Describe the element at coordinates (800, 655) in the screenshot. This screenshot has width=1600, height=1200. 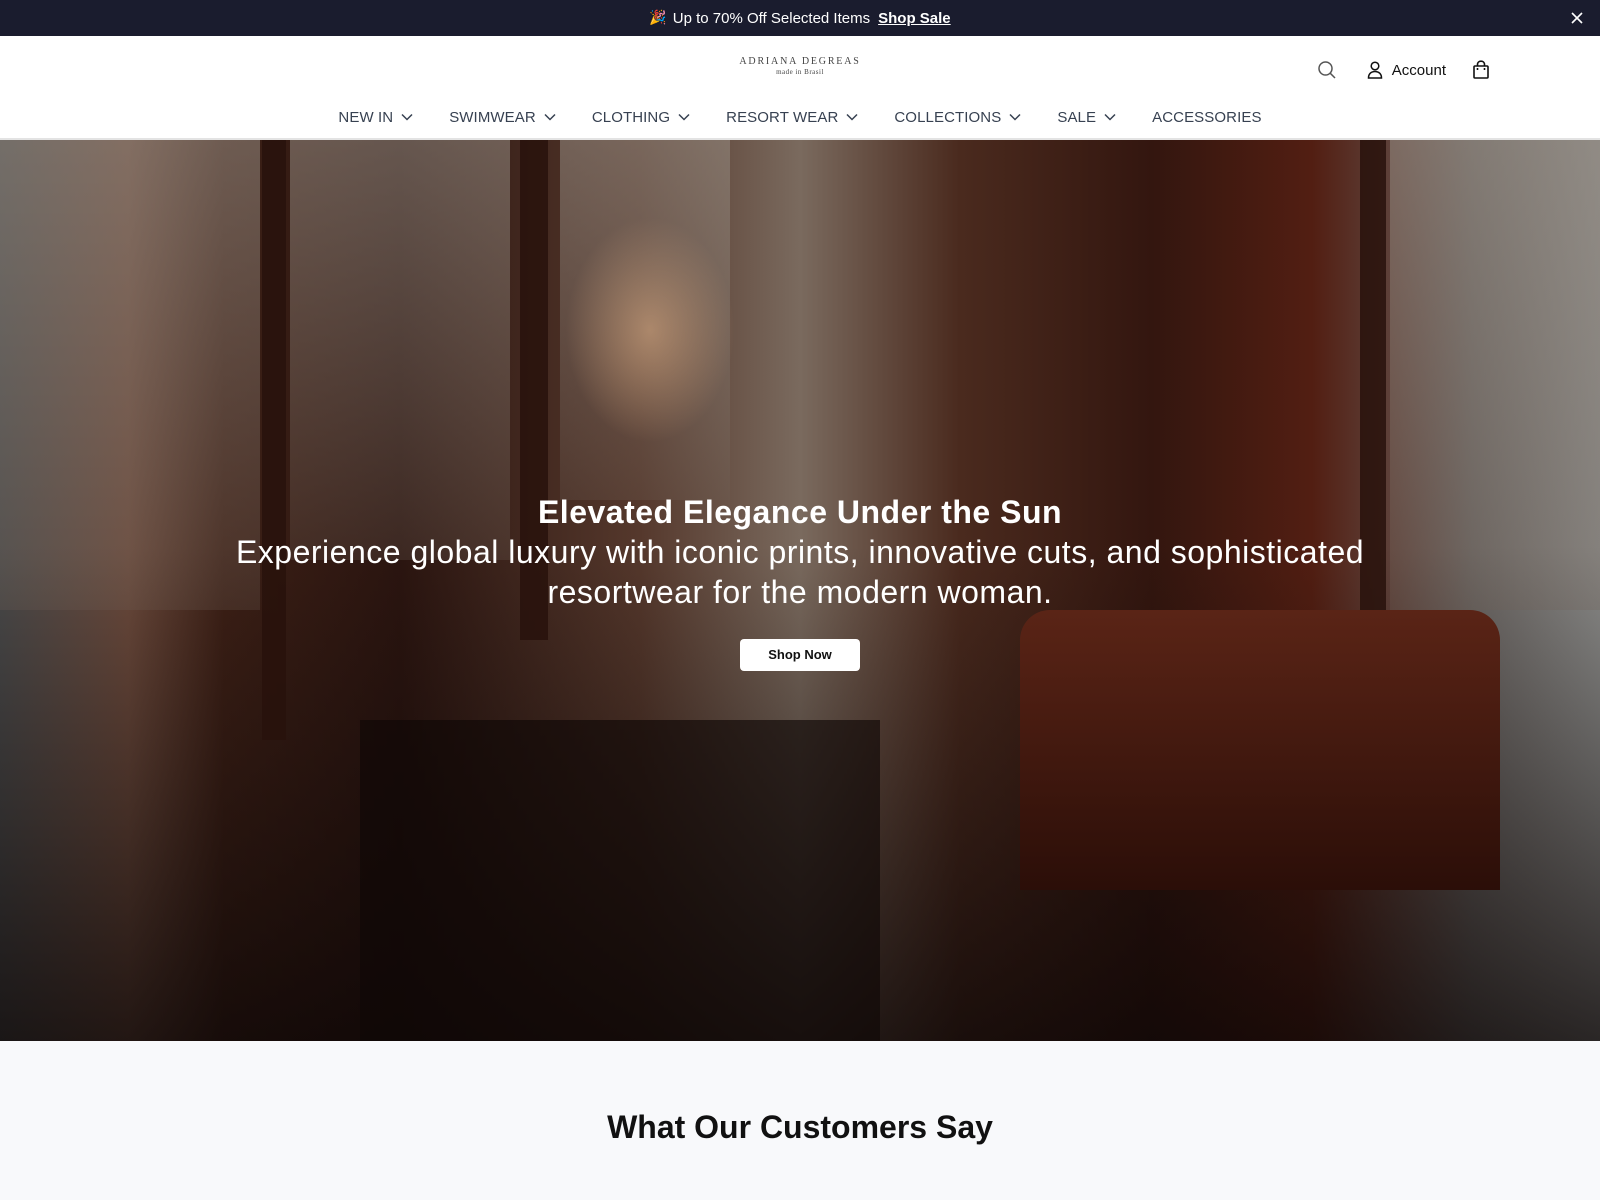
I see `shop-now-button: Shop Now` at that location.